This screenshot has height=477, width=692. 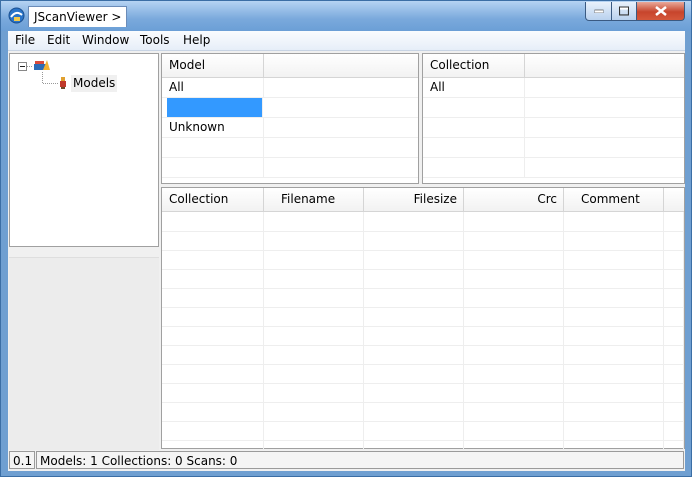 I want to click on navigation-tree: Models, so click(x=84, y=150).